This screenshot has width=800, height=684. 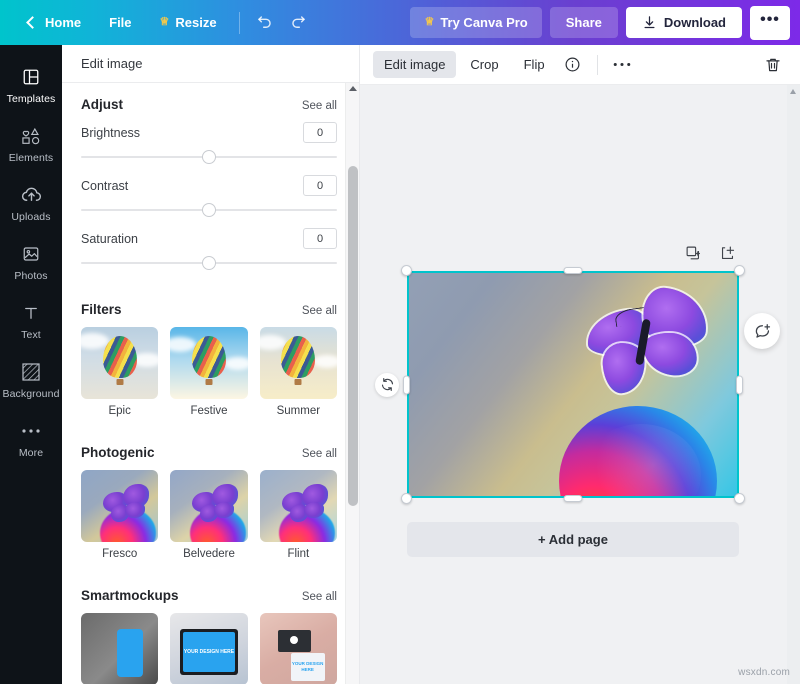 I want to click on brightness-value: 0, so click(x=320, y=132).